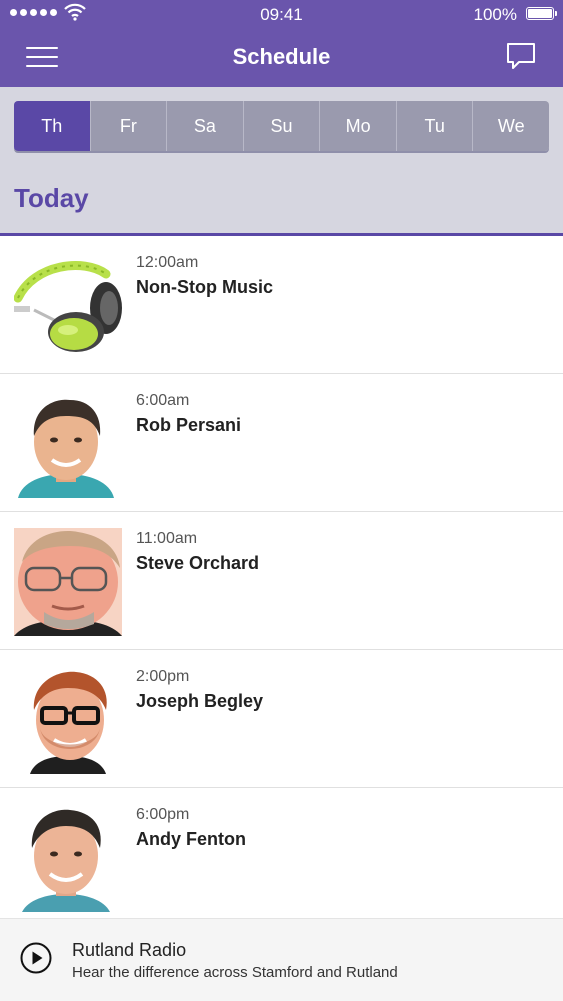  I want to click on play-icon, so click(36, 958).